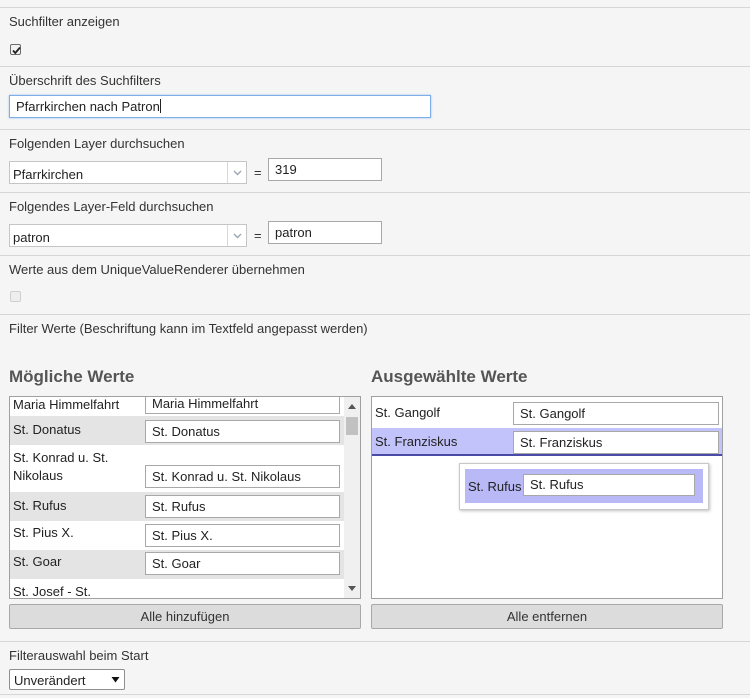 This screenshot has width=750, height=698. Describe the element at coordinates (50, 680) in the screenshot. I see `start-filter-select-value: Unverändert` at that location.